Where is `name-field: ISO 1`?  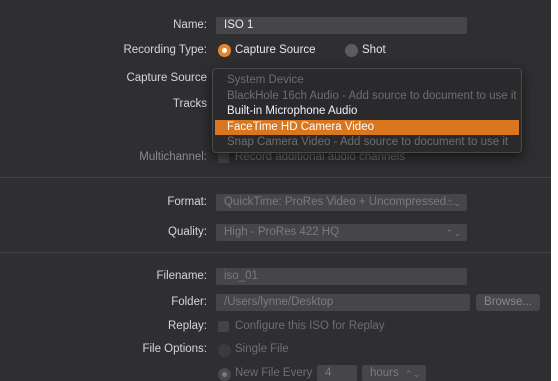 name-field: ISO 1 is located at coordinates (341, 25).